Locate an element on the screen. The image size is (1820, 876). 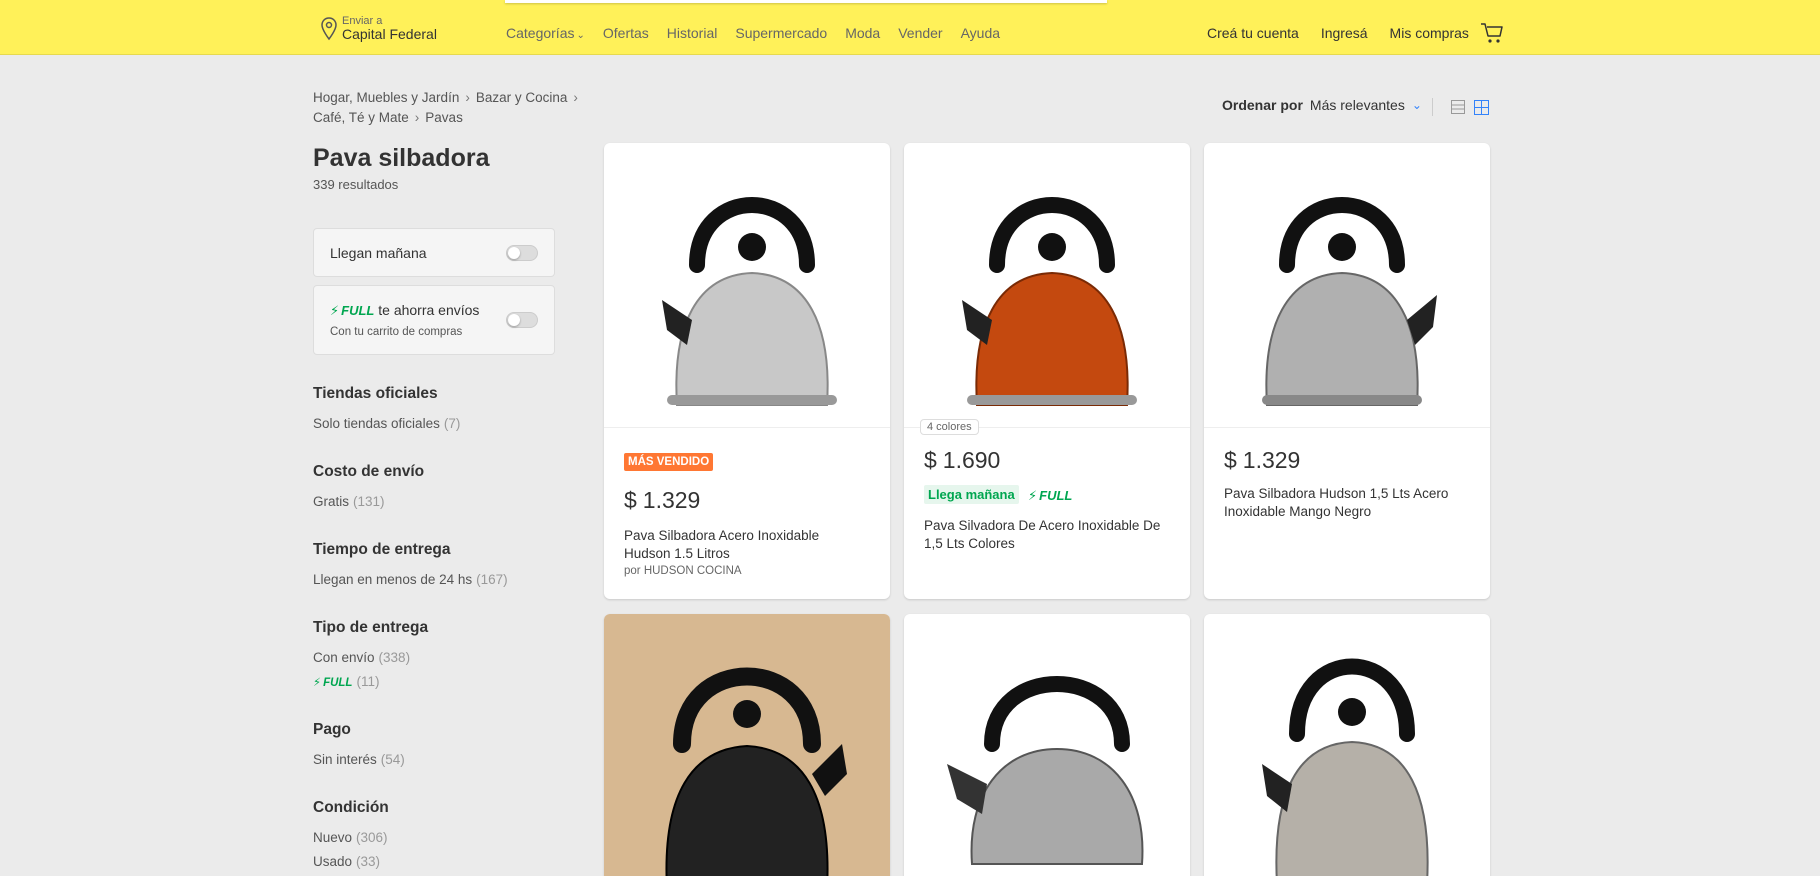
price-value: 1.690 is located at coordinates (971, 460).